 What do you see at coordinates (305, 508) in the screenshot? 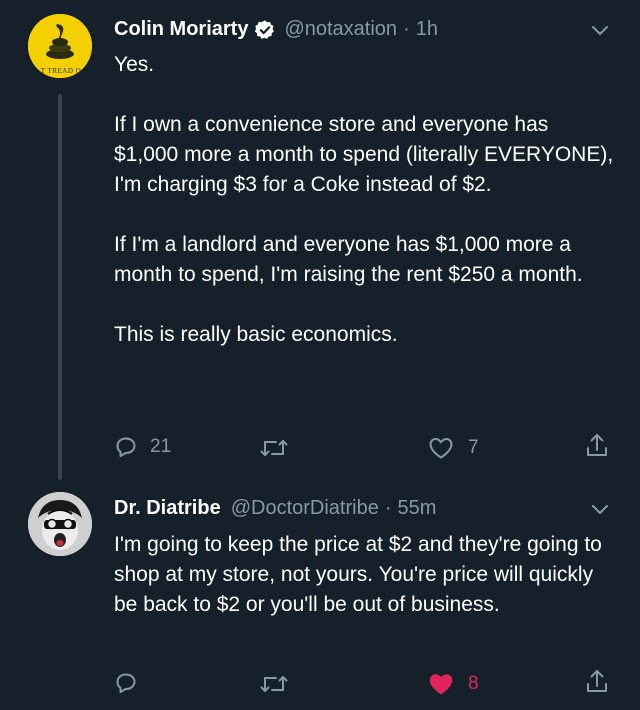
I see `author-handle: @DoctorDiatribe` at bounding box center [305, 508].